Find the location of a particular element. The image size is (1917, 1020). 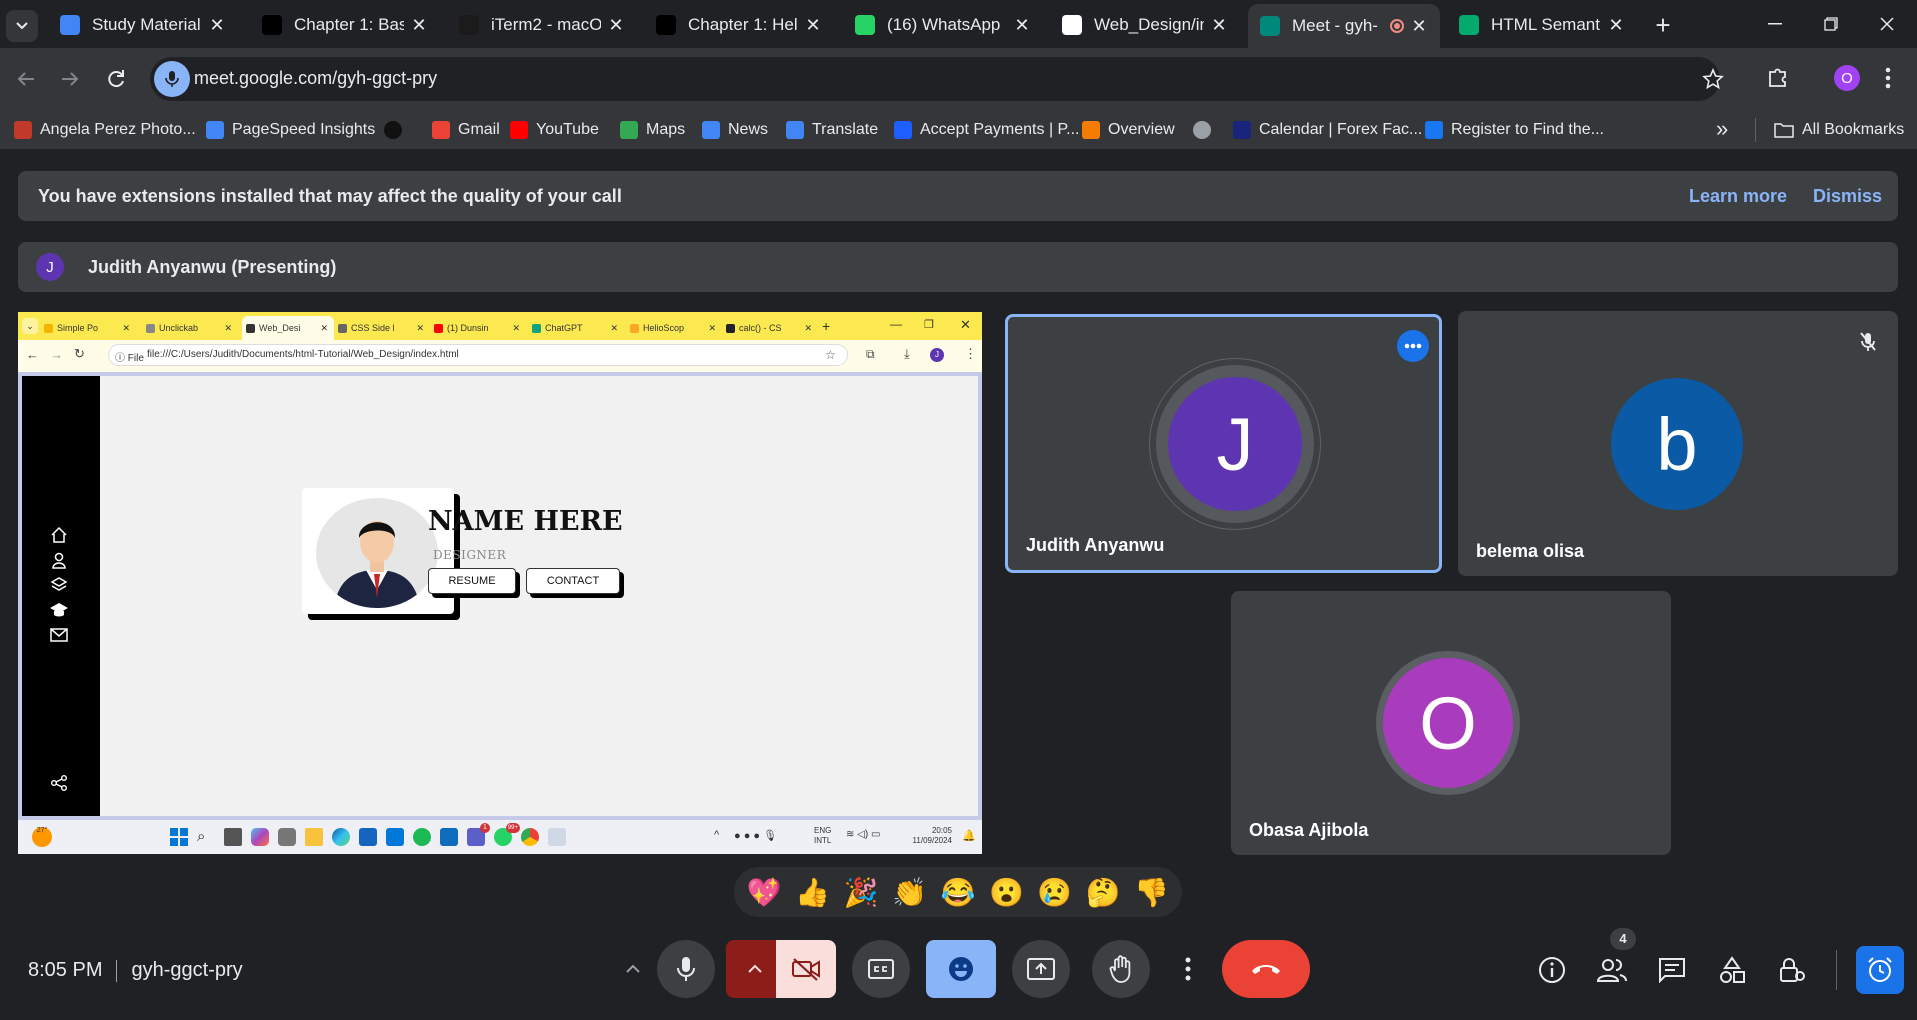

restore-button is located at coordinates (1831, 24).